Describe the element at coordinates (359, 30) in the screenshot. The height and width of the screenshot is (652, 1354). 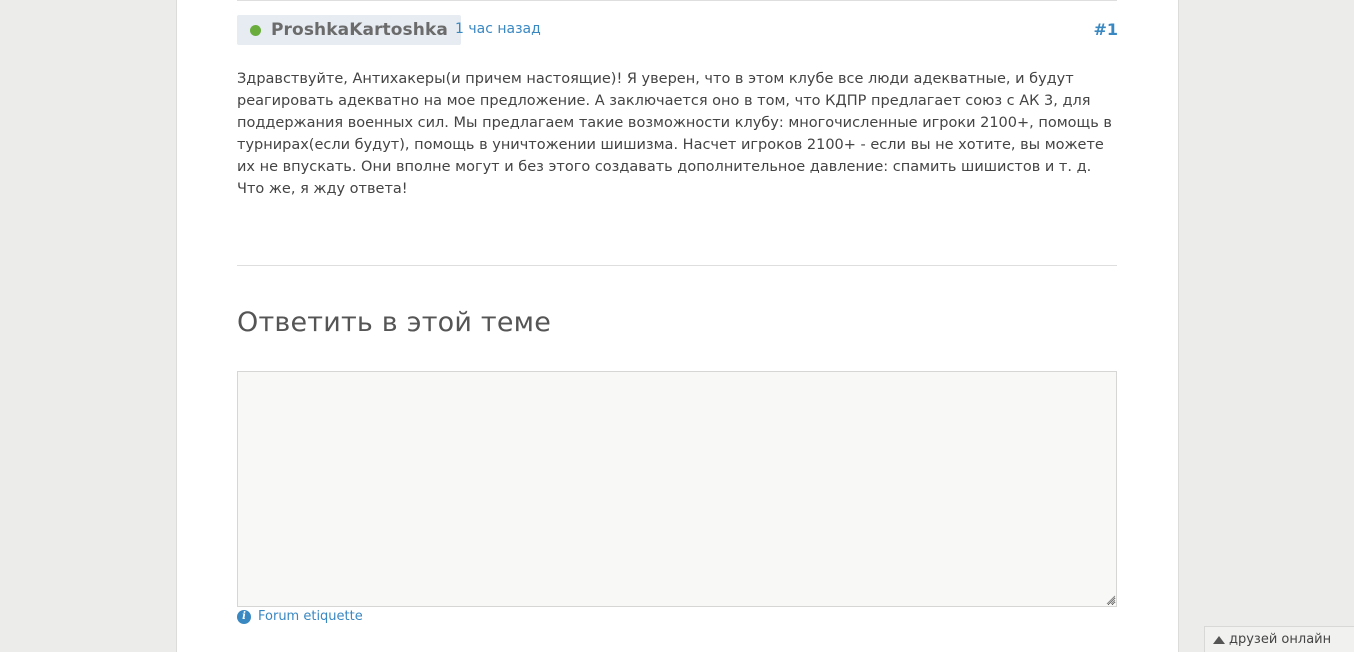
I see `author-name: ProshkaKartoshka` at that location.